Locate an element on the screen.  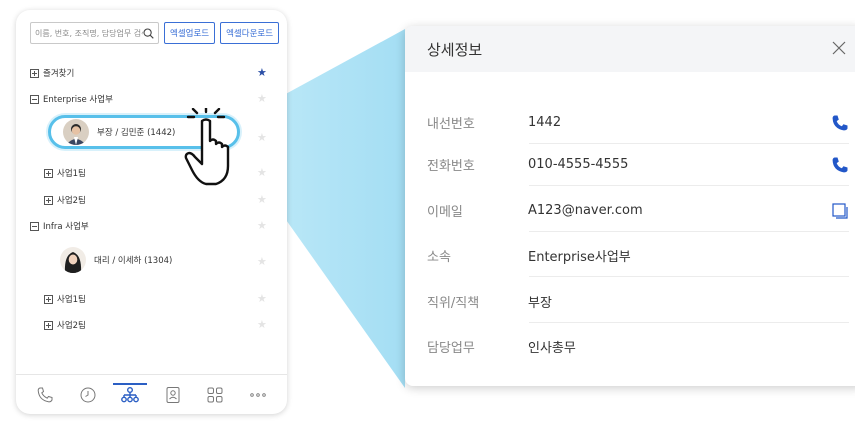
detail-row-duty: 담당업무 인사총무 is located at coordinates (641, 346).